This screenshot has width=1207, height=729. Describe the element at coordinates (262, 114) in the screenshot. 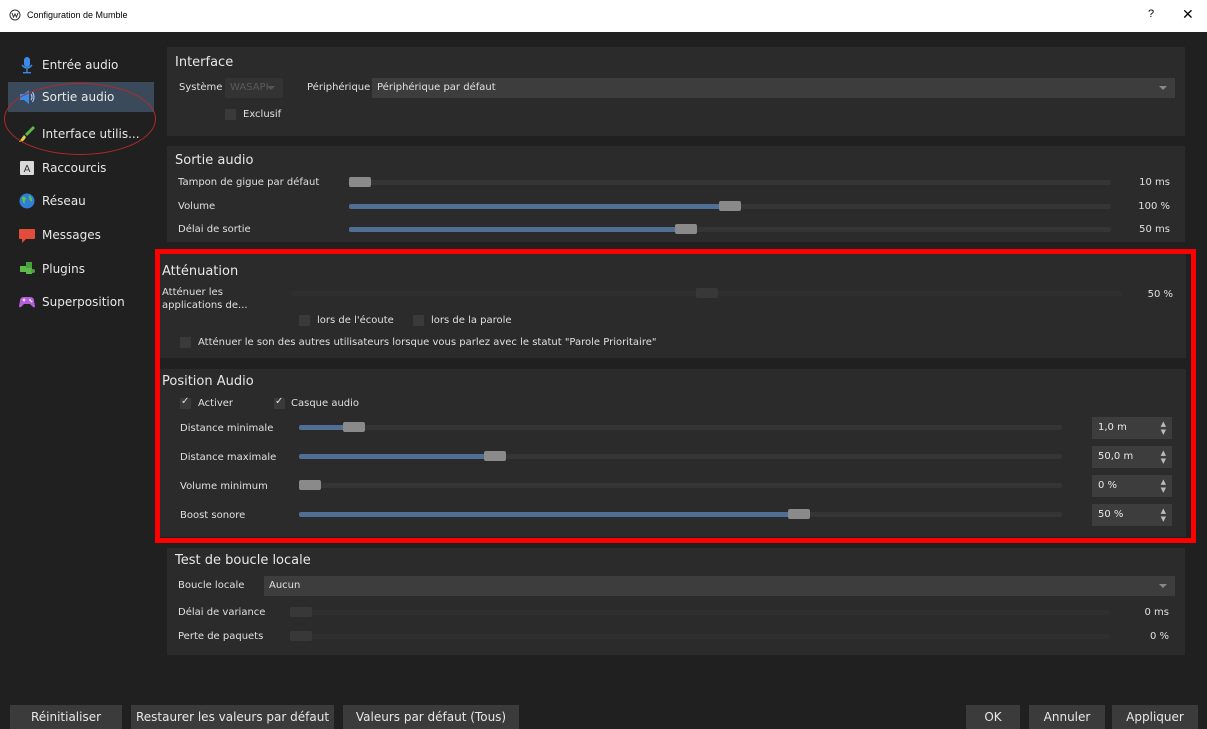

I see `exclusive-label: Exclusif` at that location.